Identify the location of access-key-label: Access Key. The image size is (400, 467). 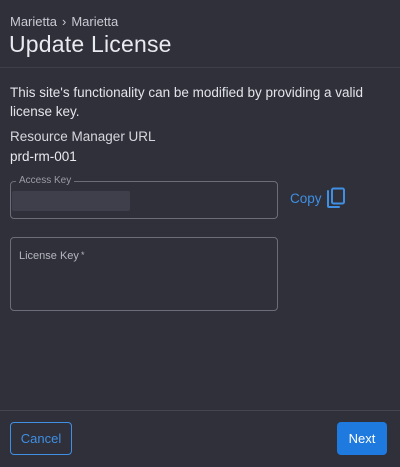
(45, 180).